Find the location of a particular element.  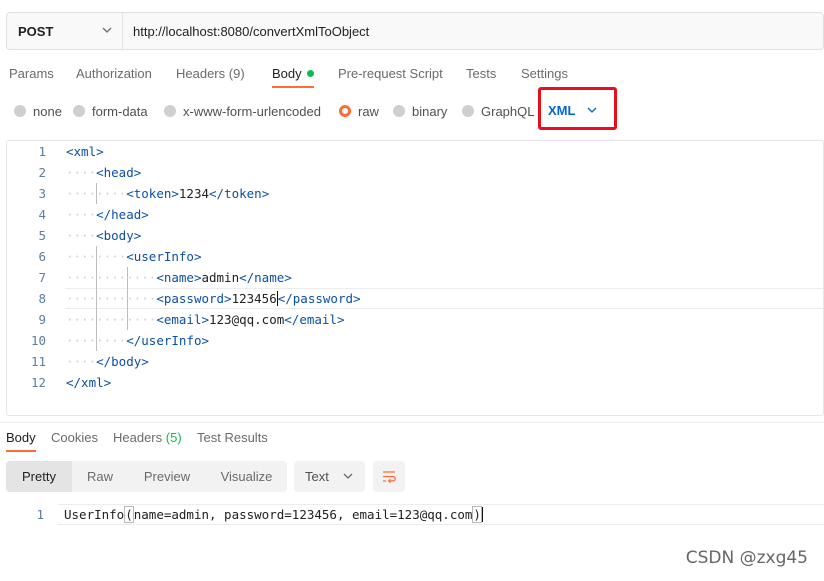

xml-text-value: 1234 is located at coordinates (194, 193).